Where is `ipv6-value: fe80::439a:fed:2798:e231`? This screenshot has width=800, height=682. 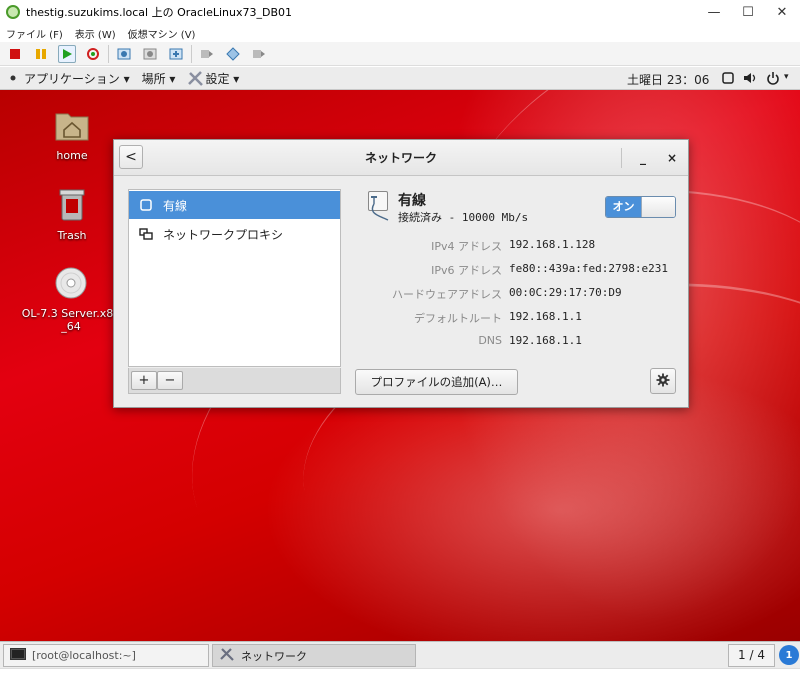
ipv6-value: fe80::439a:fed:2798:e231 is located at coordinates (588, 268).